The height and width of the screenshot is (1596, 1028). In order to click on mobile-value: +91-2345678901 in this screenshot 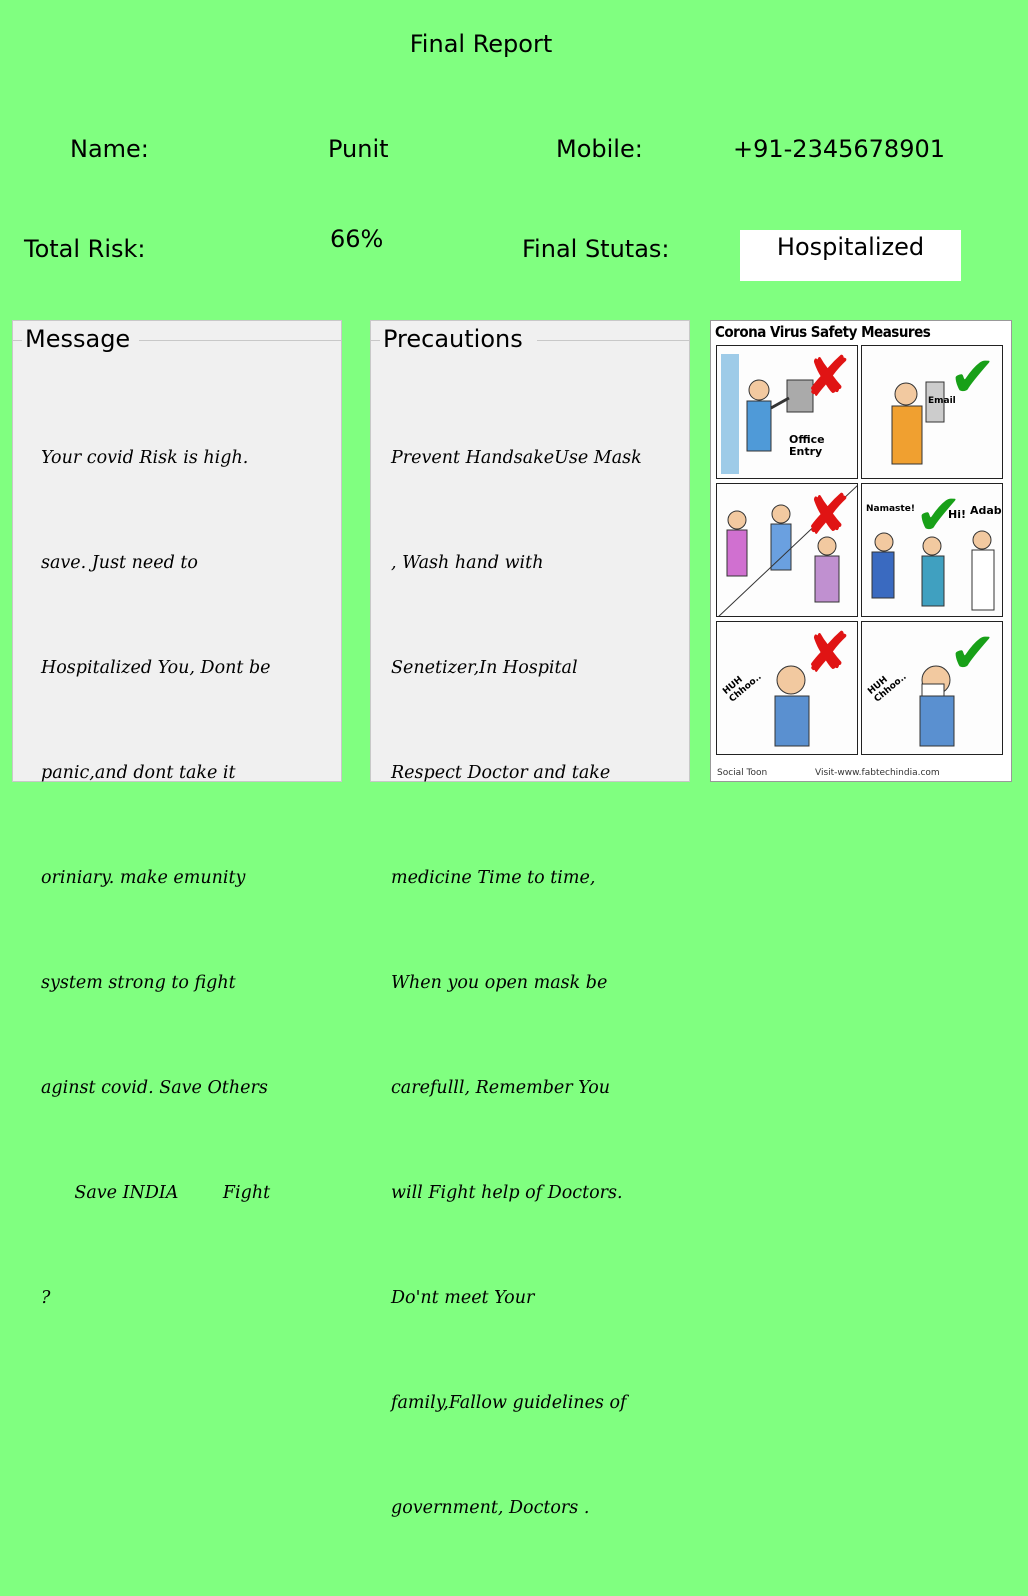, I will do `click(839, 149)`.